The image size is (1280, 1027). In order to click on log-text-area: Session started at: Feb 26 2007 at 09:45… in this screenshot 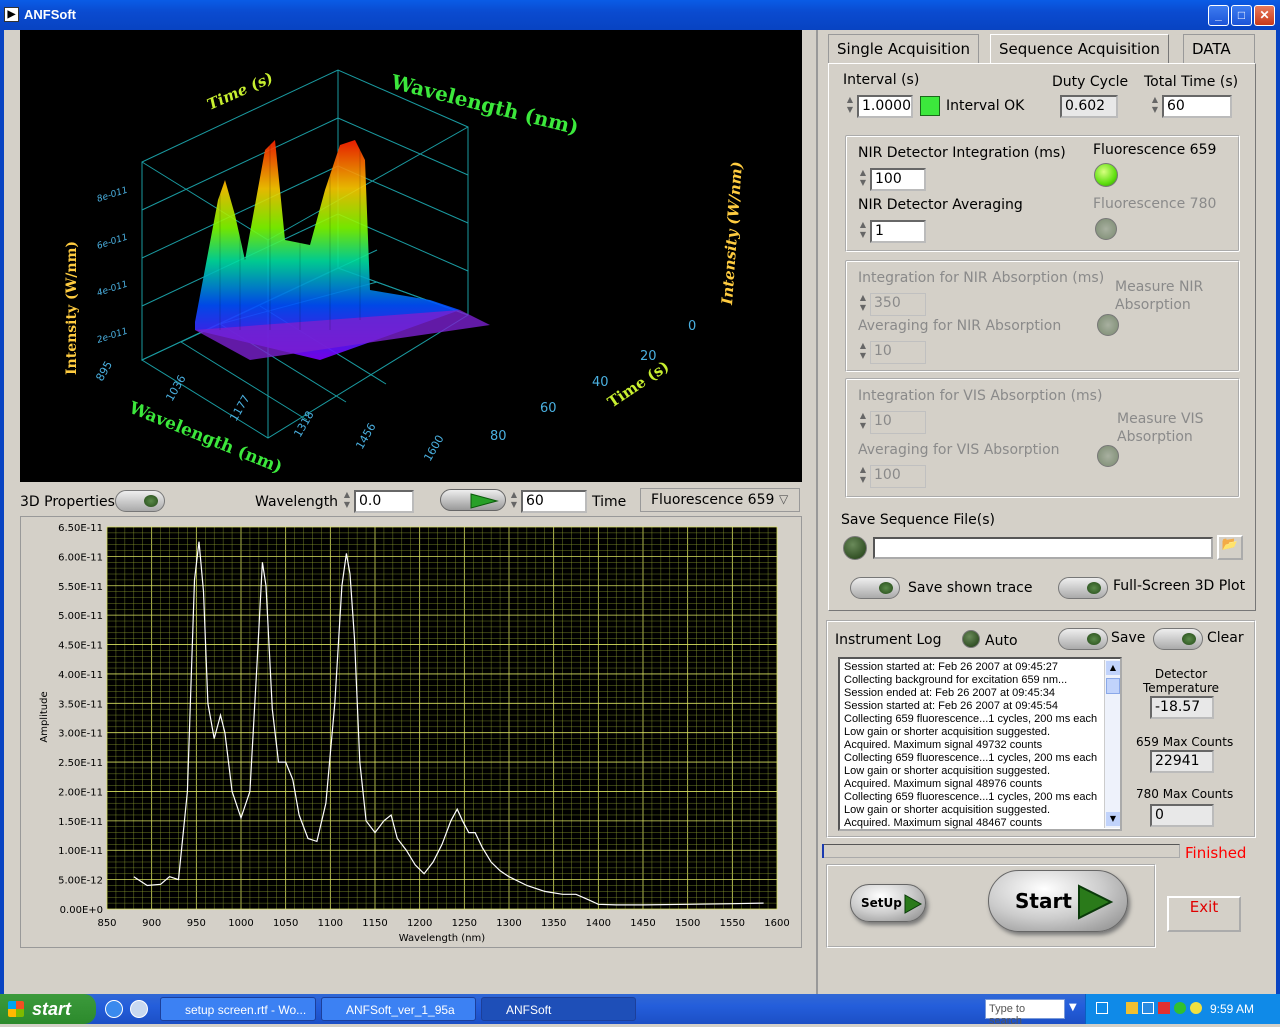, I will do `click(980, 744)`.